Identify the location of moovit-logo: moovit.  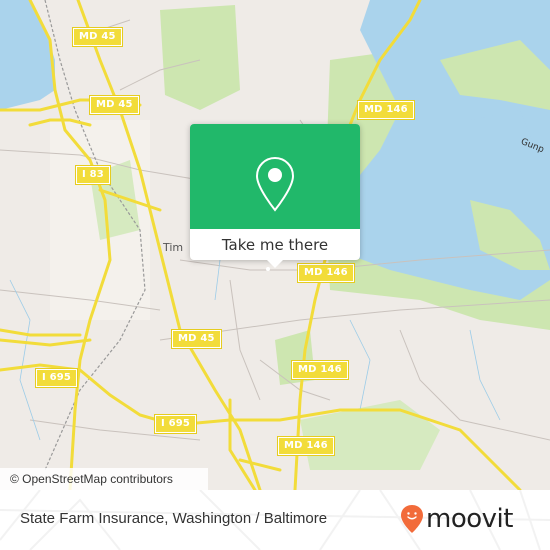
(456, 519).